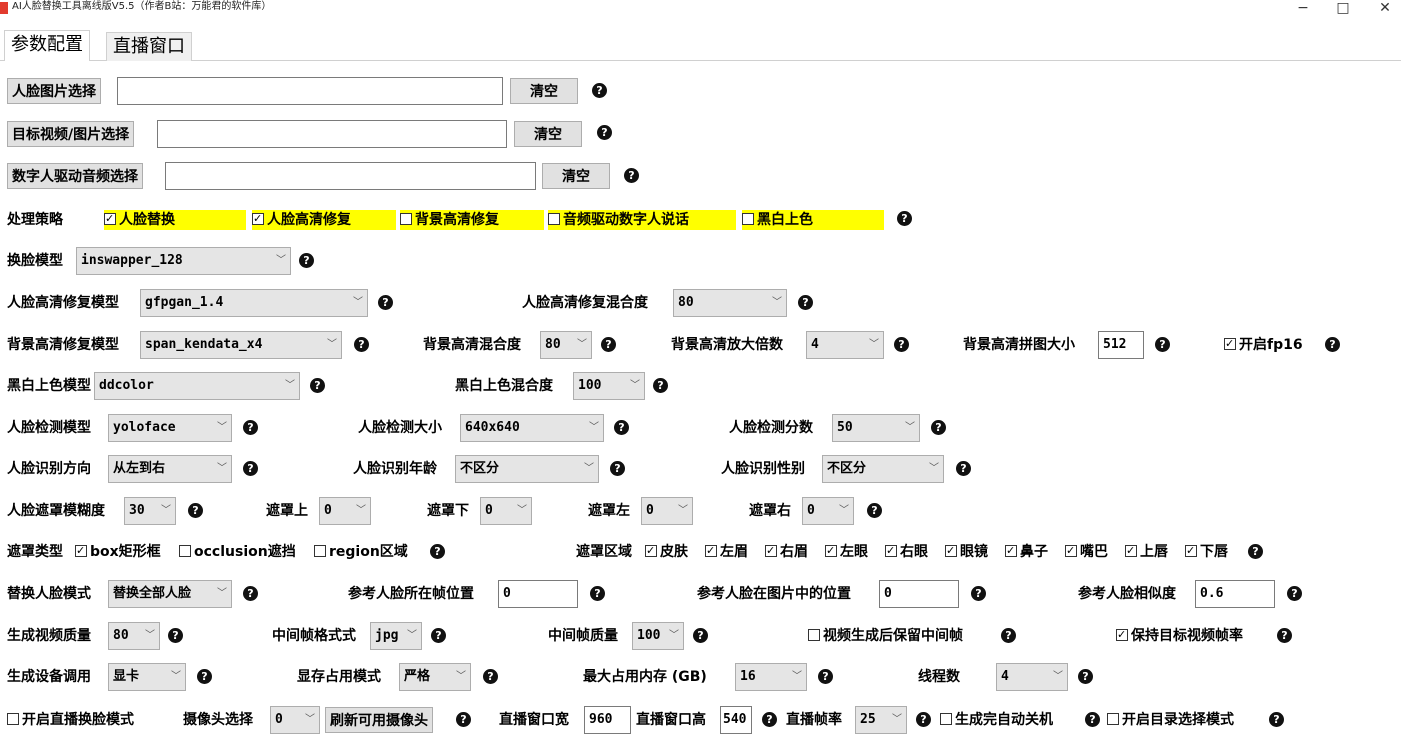 The image size is (1401, 734). I want to click on fp16-checkbox: 开启fp16, so click(1263, 344).